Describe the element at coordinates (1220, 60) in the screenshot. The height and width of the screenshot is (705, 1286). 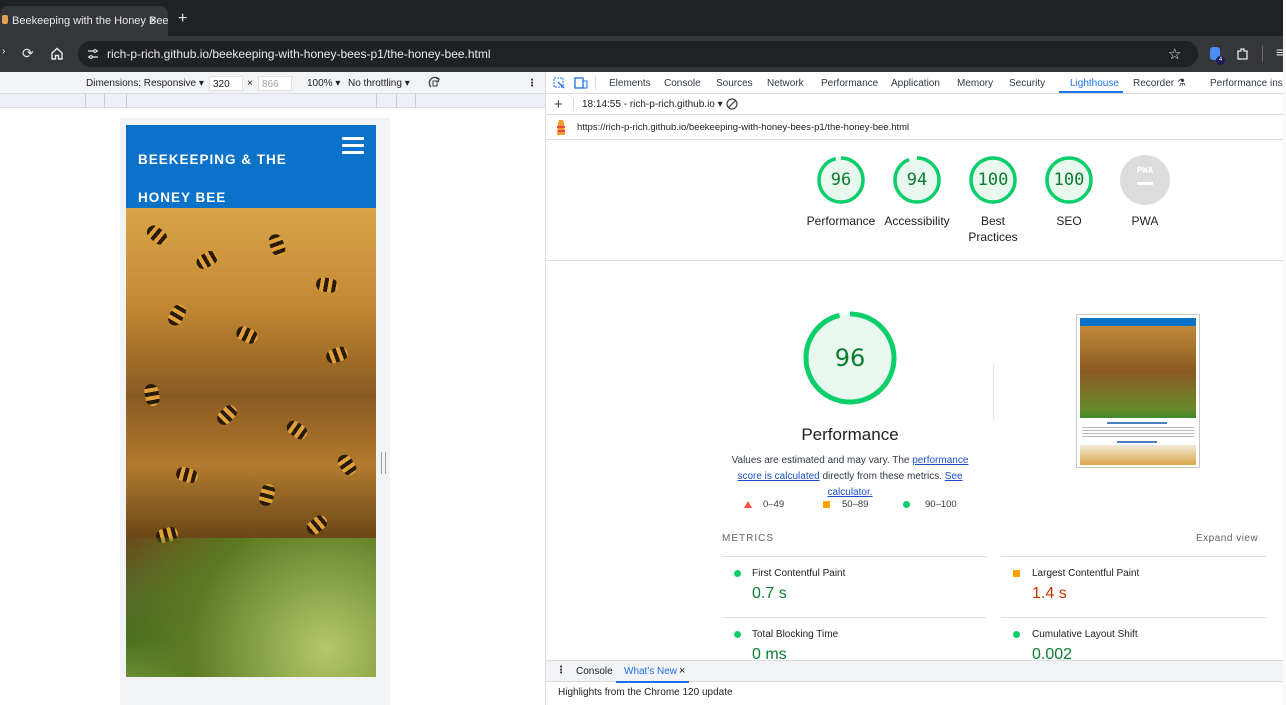
I see `extension-badge: 4` at that location.